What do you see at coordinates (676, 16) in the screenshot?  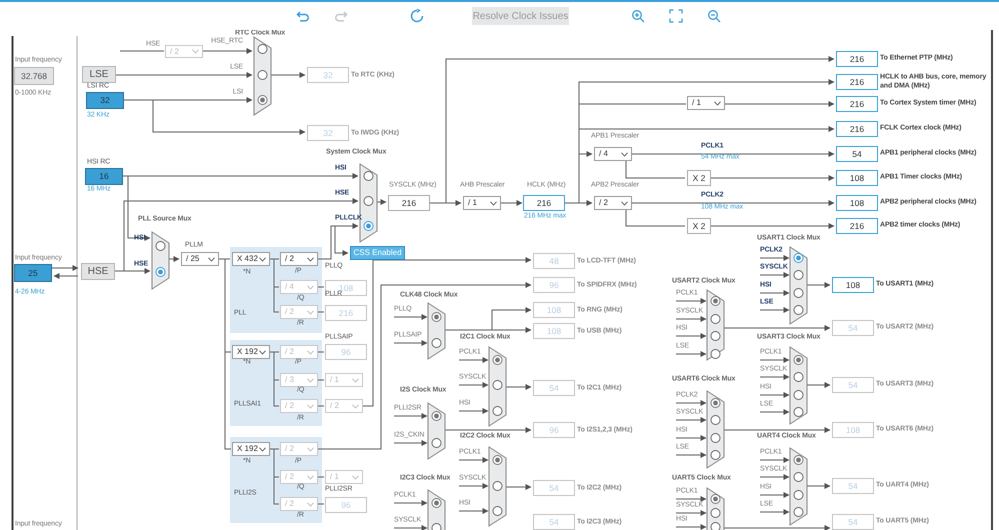 I see `fit-screen-icon` at bounding box center [676, 16].